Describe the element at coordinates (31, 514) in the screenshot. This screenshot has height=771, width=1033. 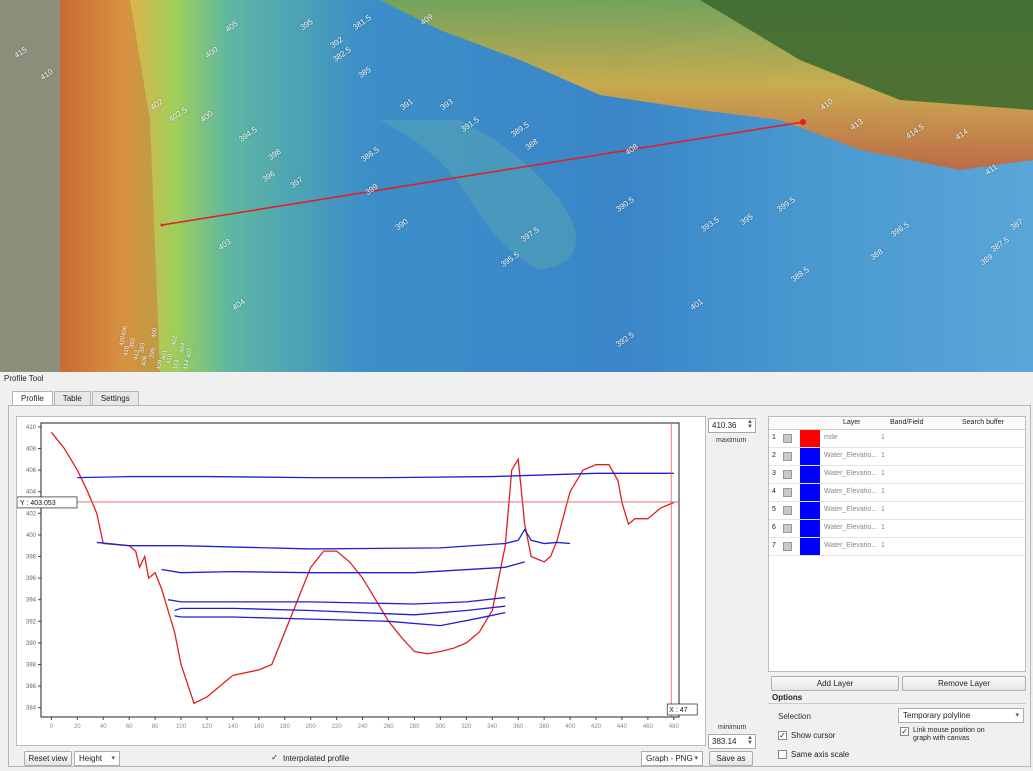
I see `y-tick-label: 402` at that location.